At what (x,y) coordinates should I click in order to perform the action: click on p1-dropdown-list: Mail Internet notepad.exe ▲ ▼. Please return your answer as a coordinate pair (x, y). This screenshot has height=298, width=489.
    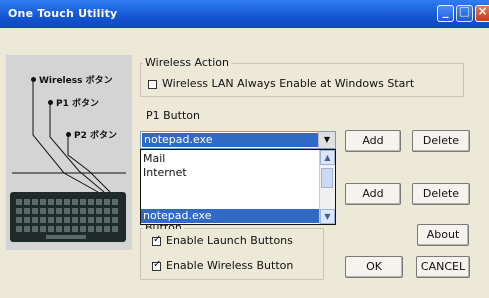
    Looking at the image, I should click on (238, 187).